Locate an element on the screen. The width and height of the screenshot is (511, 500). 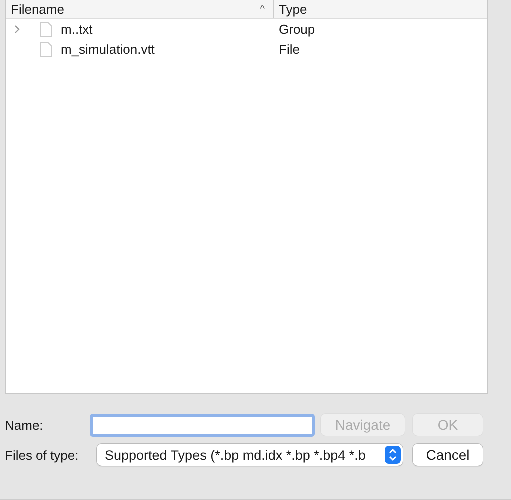
file-type-label: Files of type: is located at coordinates (42, 455).